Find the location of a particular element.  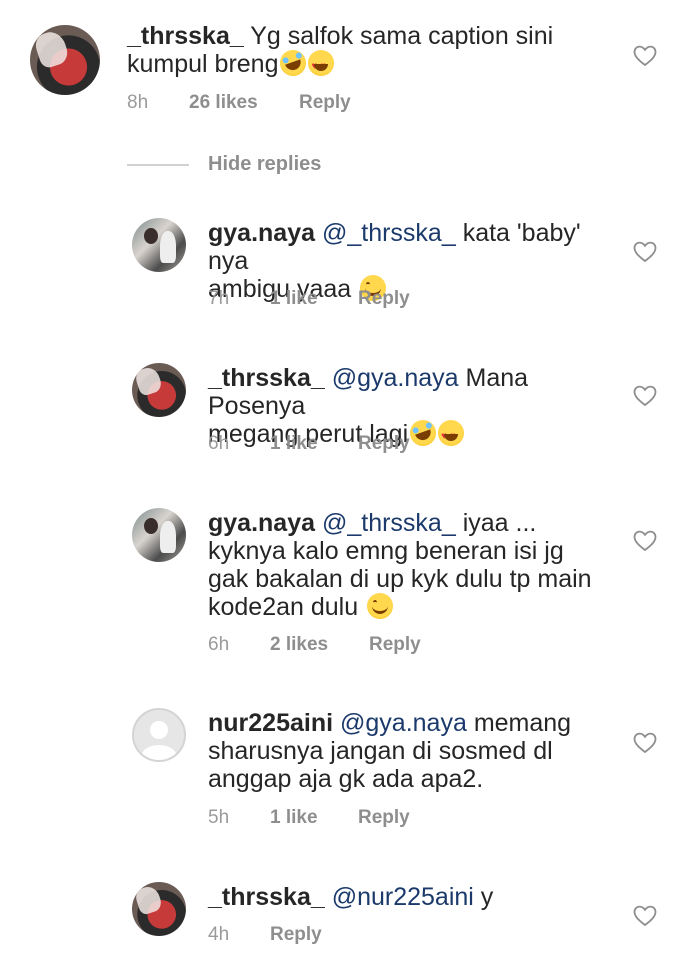

comment-meta: 8h 26 likes Reply is located at coordinates (239, 103).